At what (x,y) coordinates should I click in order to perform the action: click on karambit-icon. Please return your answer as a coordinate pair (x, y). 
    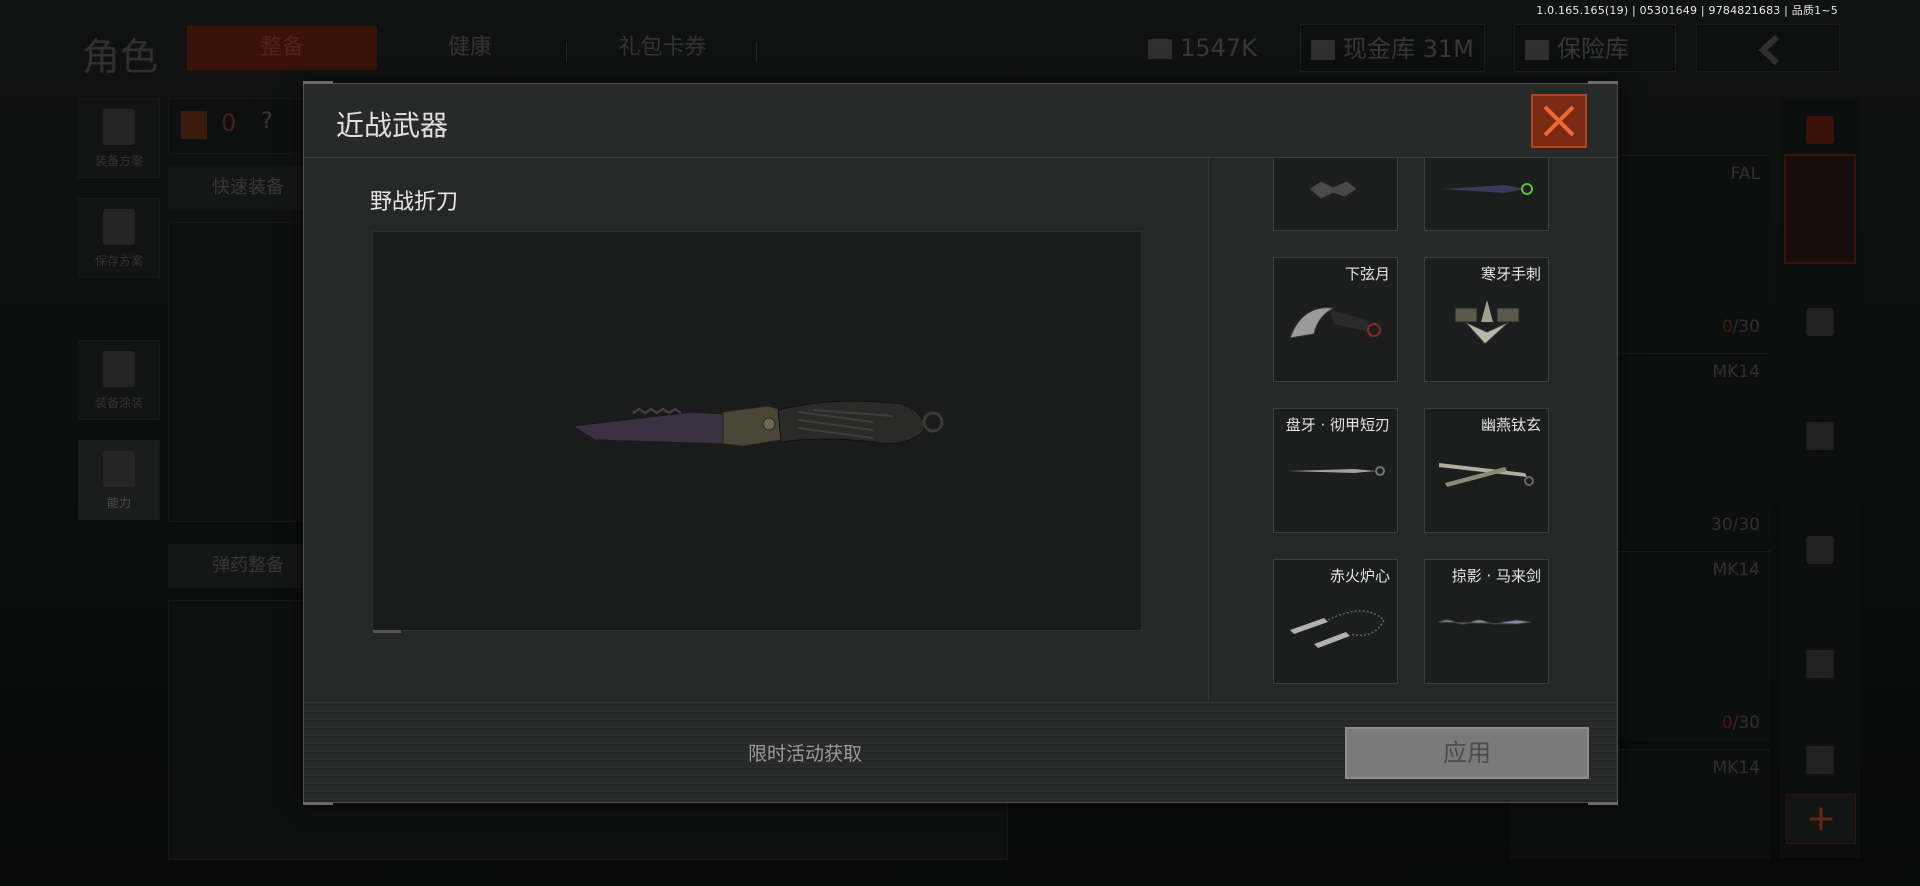
    Looking at the image, I should click on (1335, 323).